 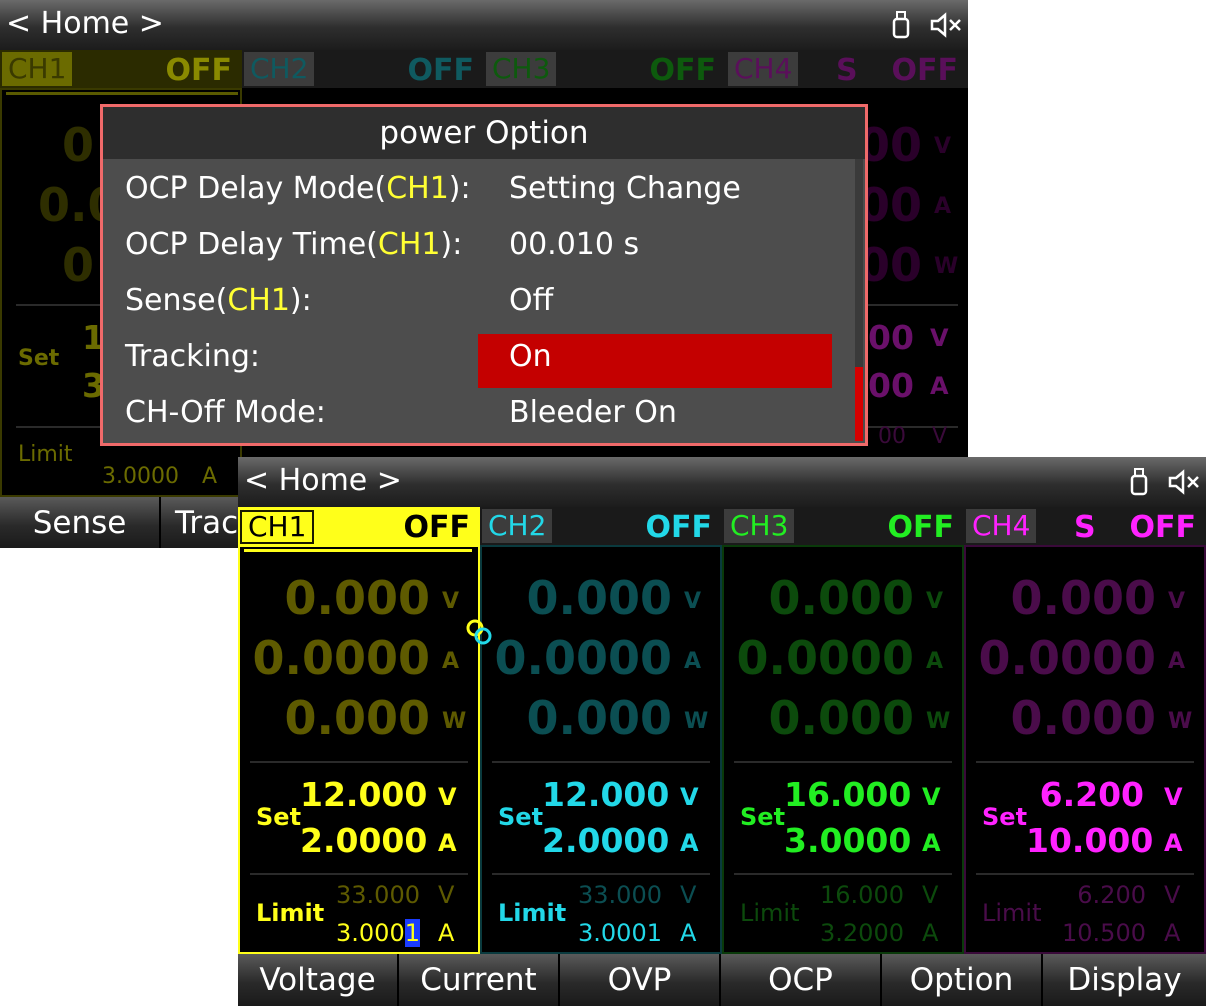 What do you see at coordinates (607, 895) in the screenshot?
I see `ch2-limit-voltage: 33.000` at bounding box center [607, 895].